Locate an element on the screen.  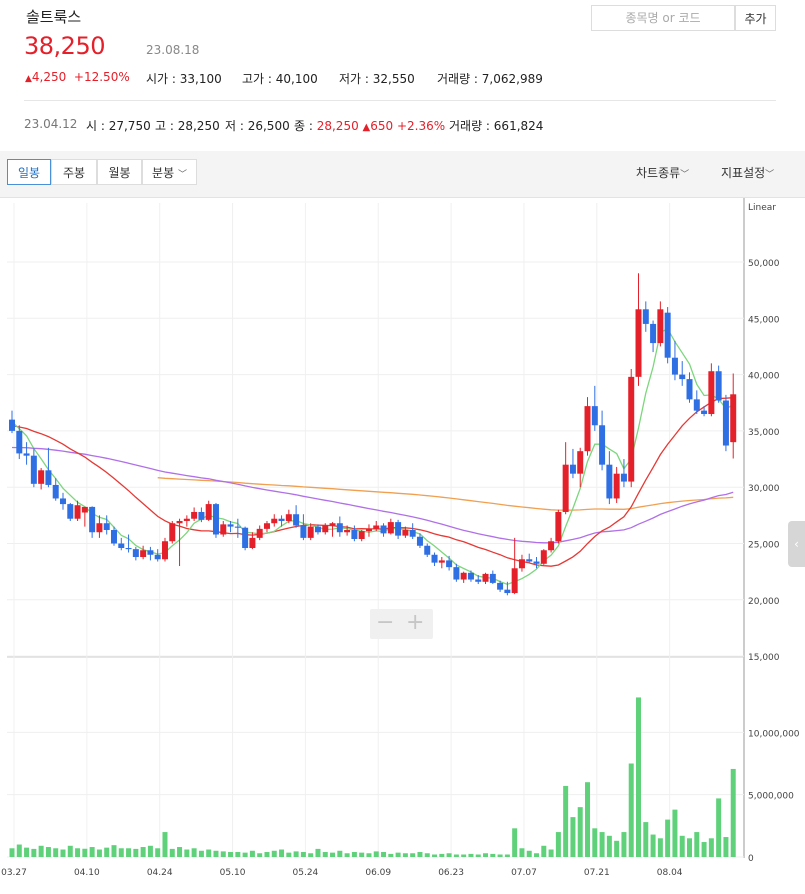
stock-name: 솔트룩스 is located at coordinates (54, 17).